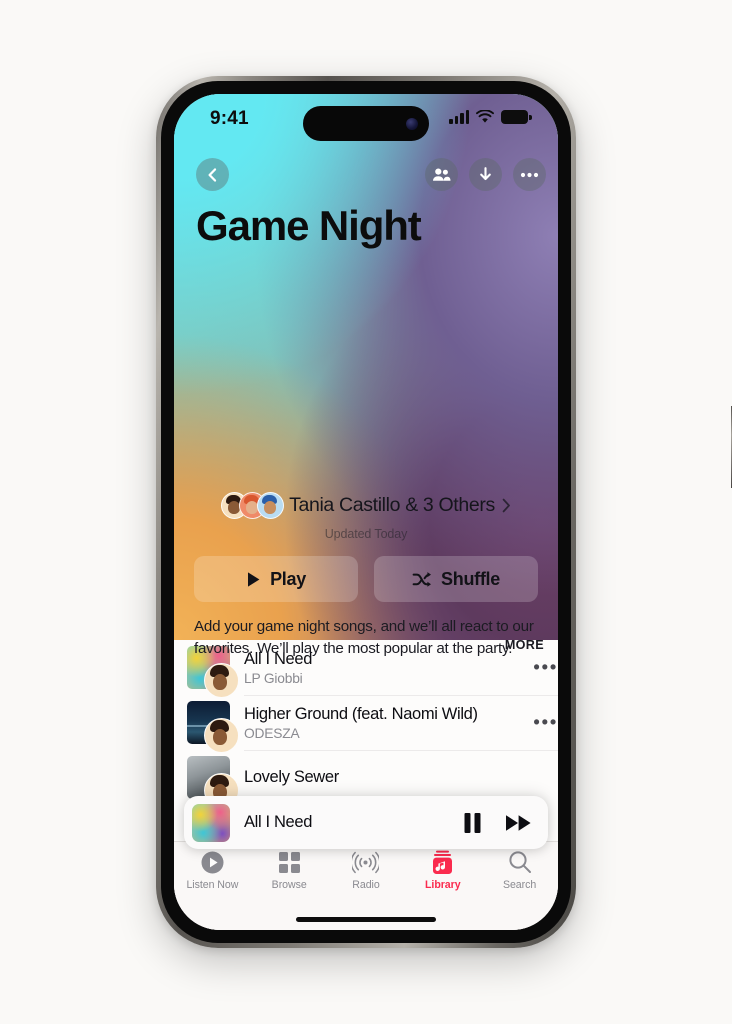  Describe the element at coordinates (366, 123) in the screenshot. I see `dynamic-island` at that location.